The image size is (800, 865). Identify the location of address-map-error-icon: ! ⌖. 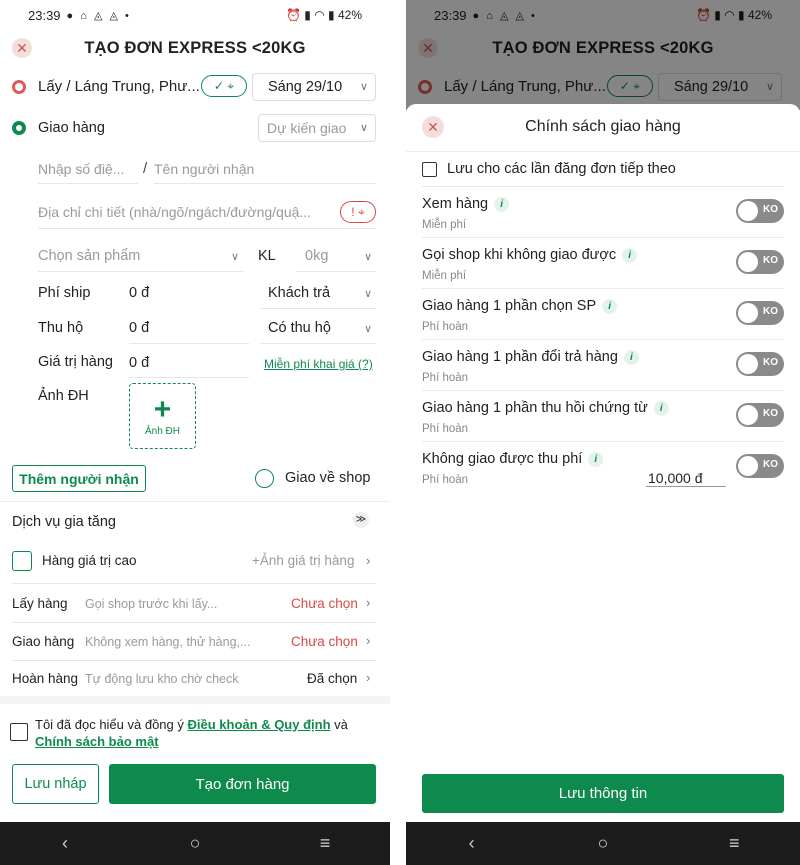
(358, 212).